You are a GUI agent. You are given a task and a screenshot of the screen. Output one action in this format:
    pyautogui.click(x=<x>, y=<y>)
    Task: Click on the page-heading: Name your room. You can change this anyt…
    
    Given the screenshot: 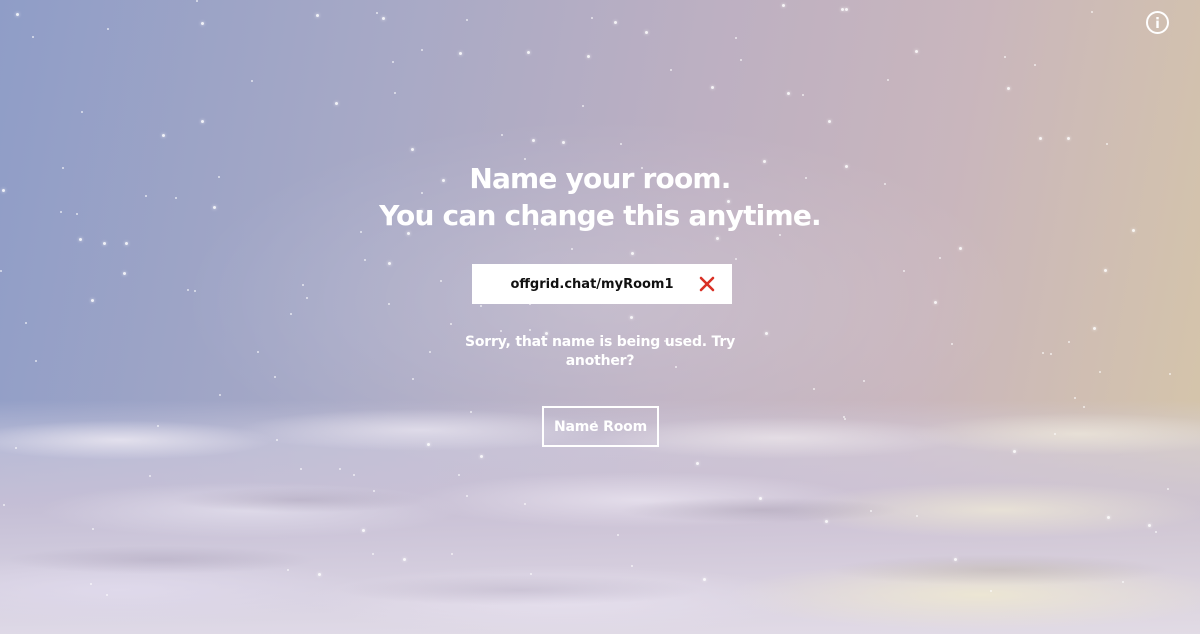 What is the action you would take?
    pyautogui.click(x=600, y=197)
    